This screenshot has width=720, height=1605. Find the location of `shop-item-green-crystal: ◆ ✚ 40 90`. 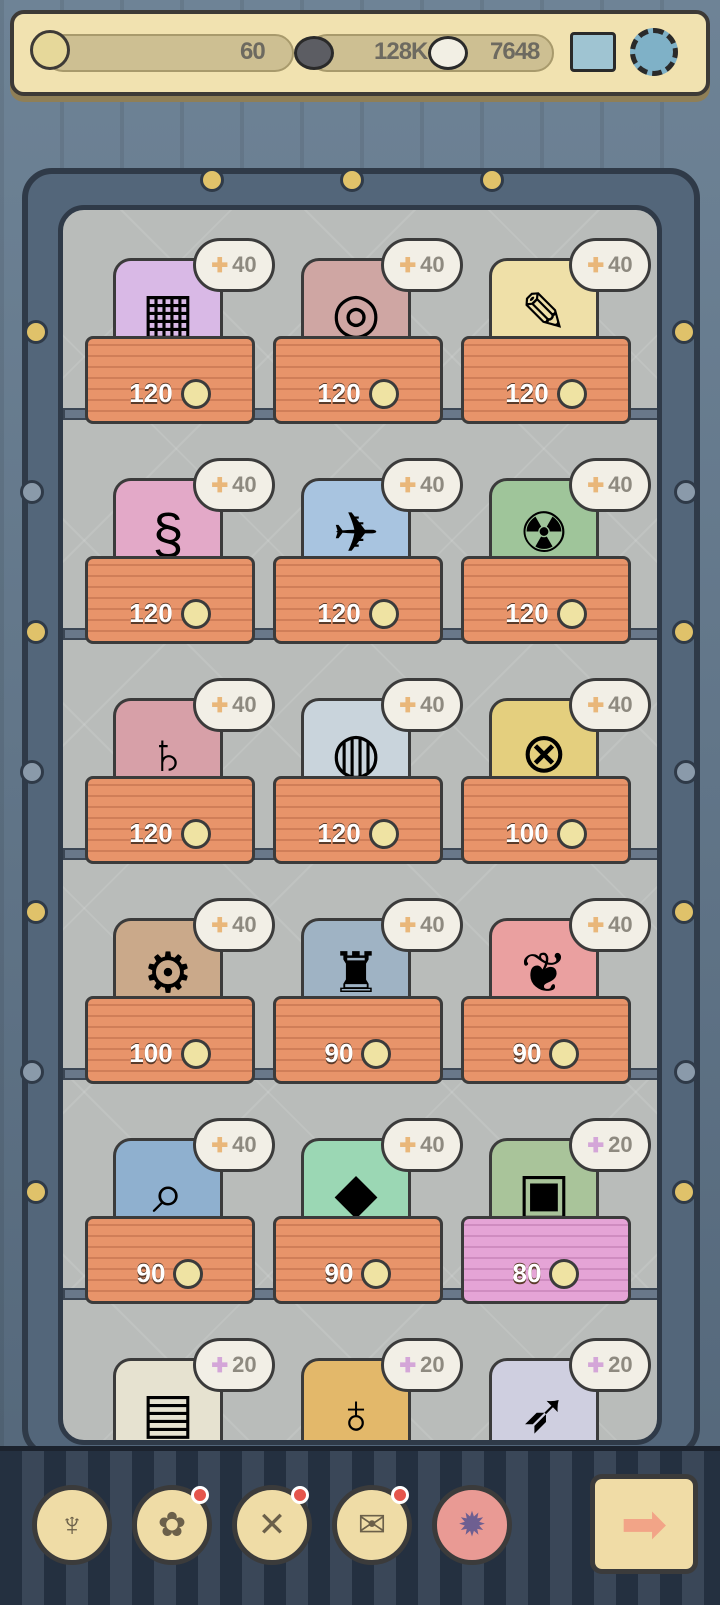

shop-item-green-crystal: ◆ ✚ 40 90 is located at coordinates (368, 1218).